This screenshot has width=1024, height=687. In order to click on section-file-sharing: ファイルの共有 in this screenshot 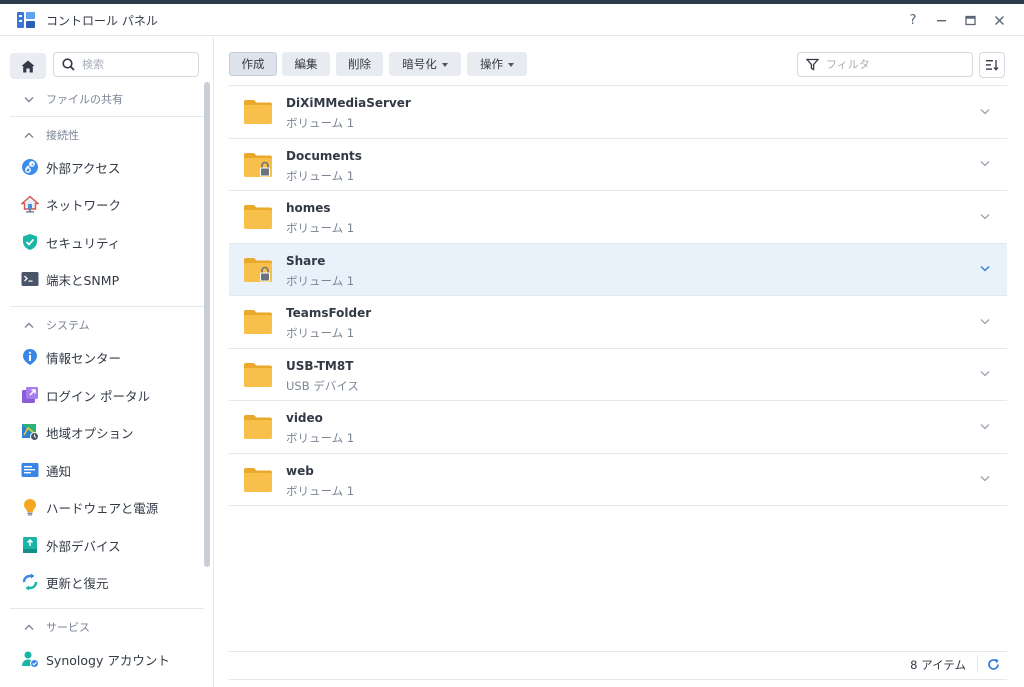, I will do `click(73, 99)`.